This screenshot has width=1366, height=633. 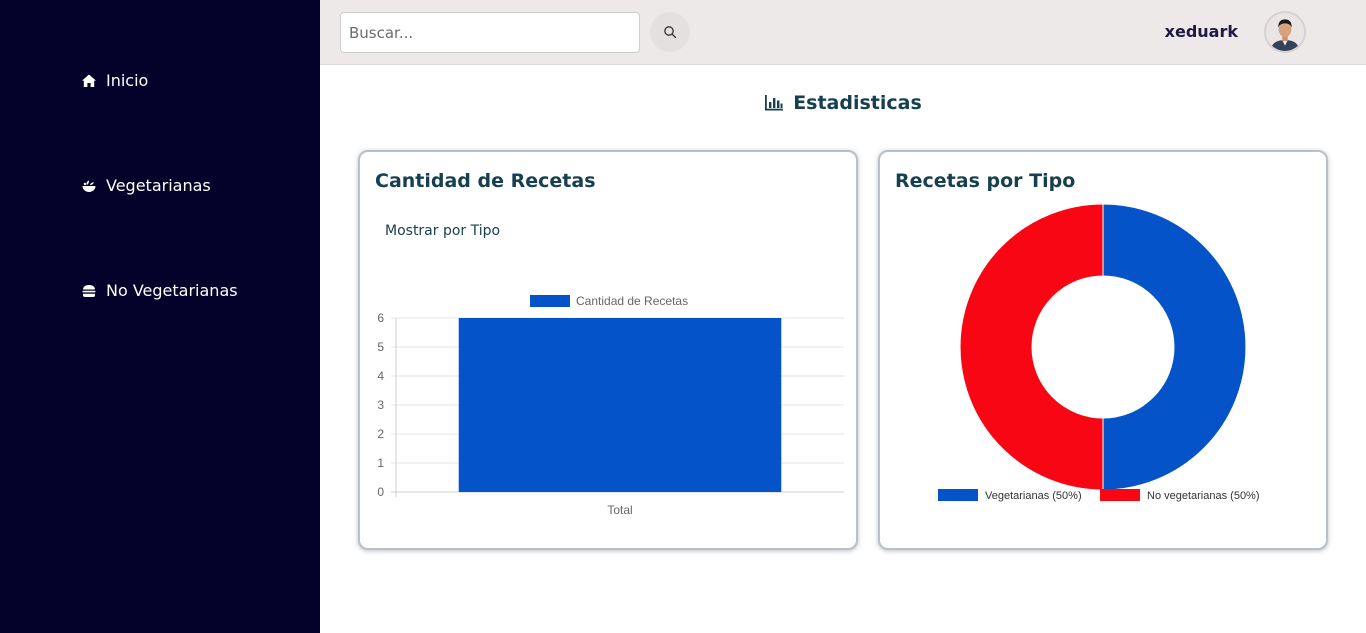 I want to click on sidebar-item-vegetarianas: Vegetarianas, so click(x=145, y=185).